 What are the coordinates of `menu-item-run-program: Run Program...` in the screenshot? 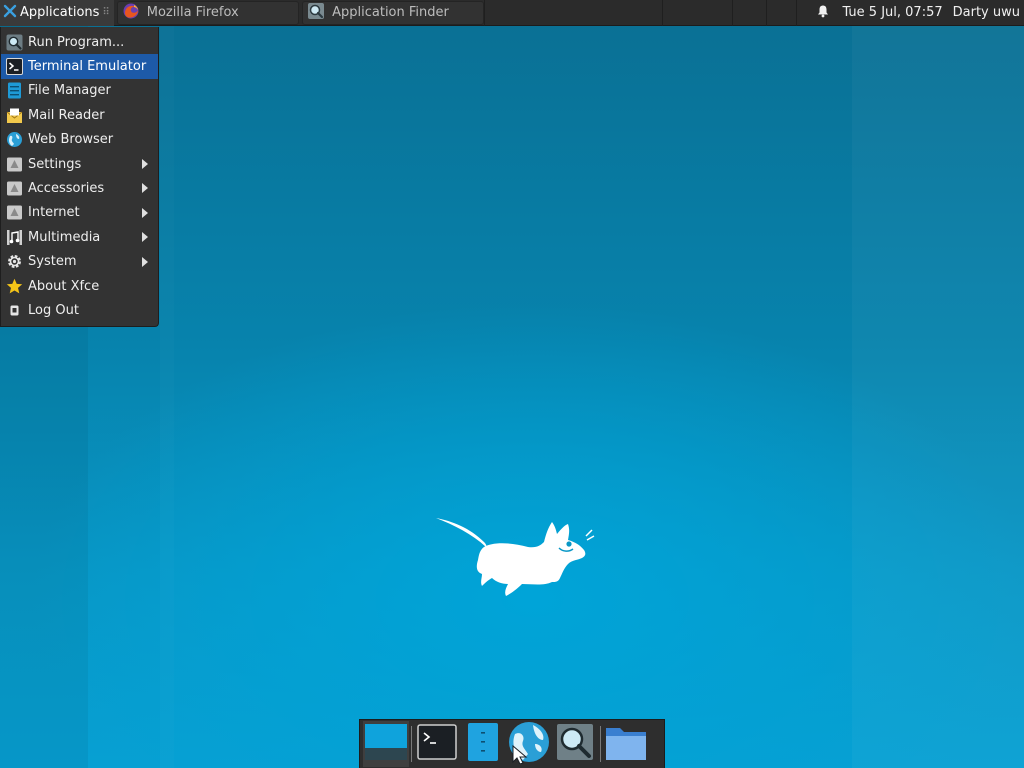 It's located at (79, 42).